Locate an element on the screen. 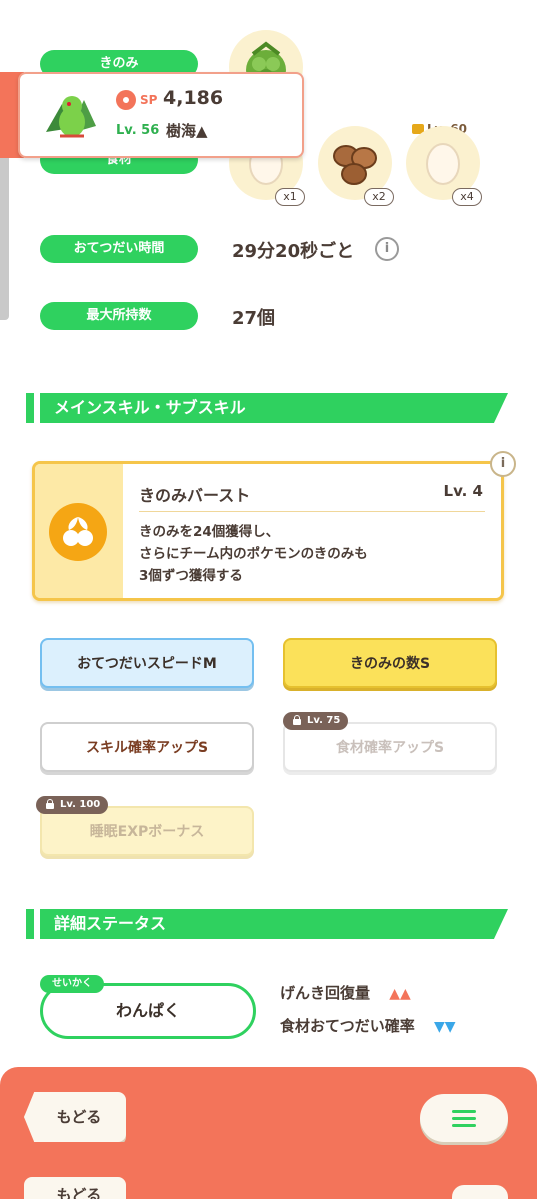 Image resolution: width=537 pixels, height=1199 pixels. nature-effect-down: 食材おてつだい確率 ▼▼ is located at coordinates (367, 1025).